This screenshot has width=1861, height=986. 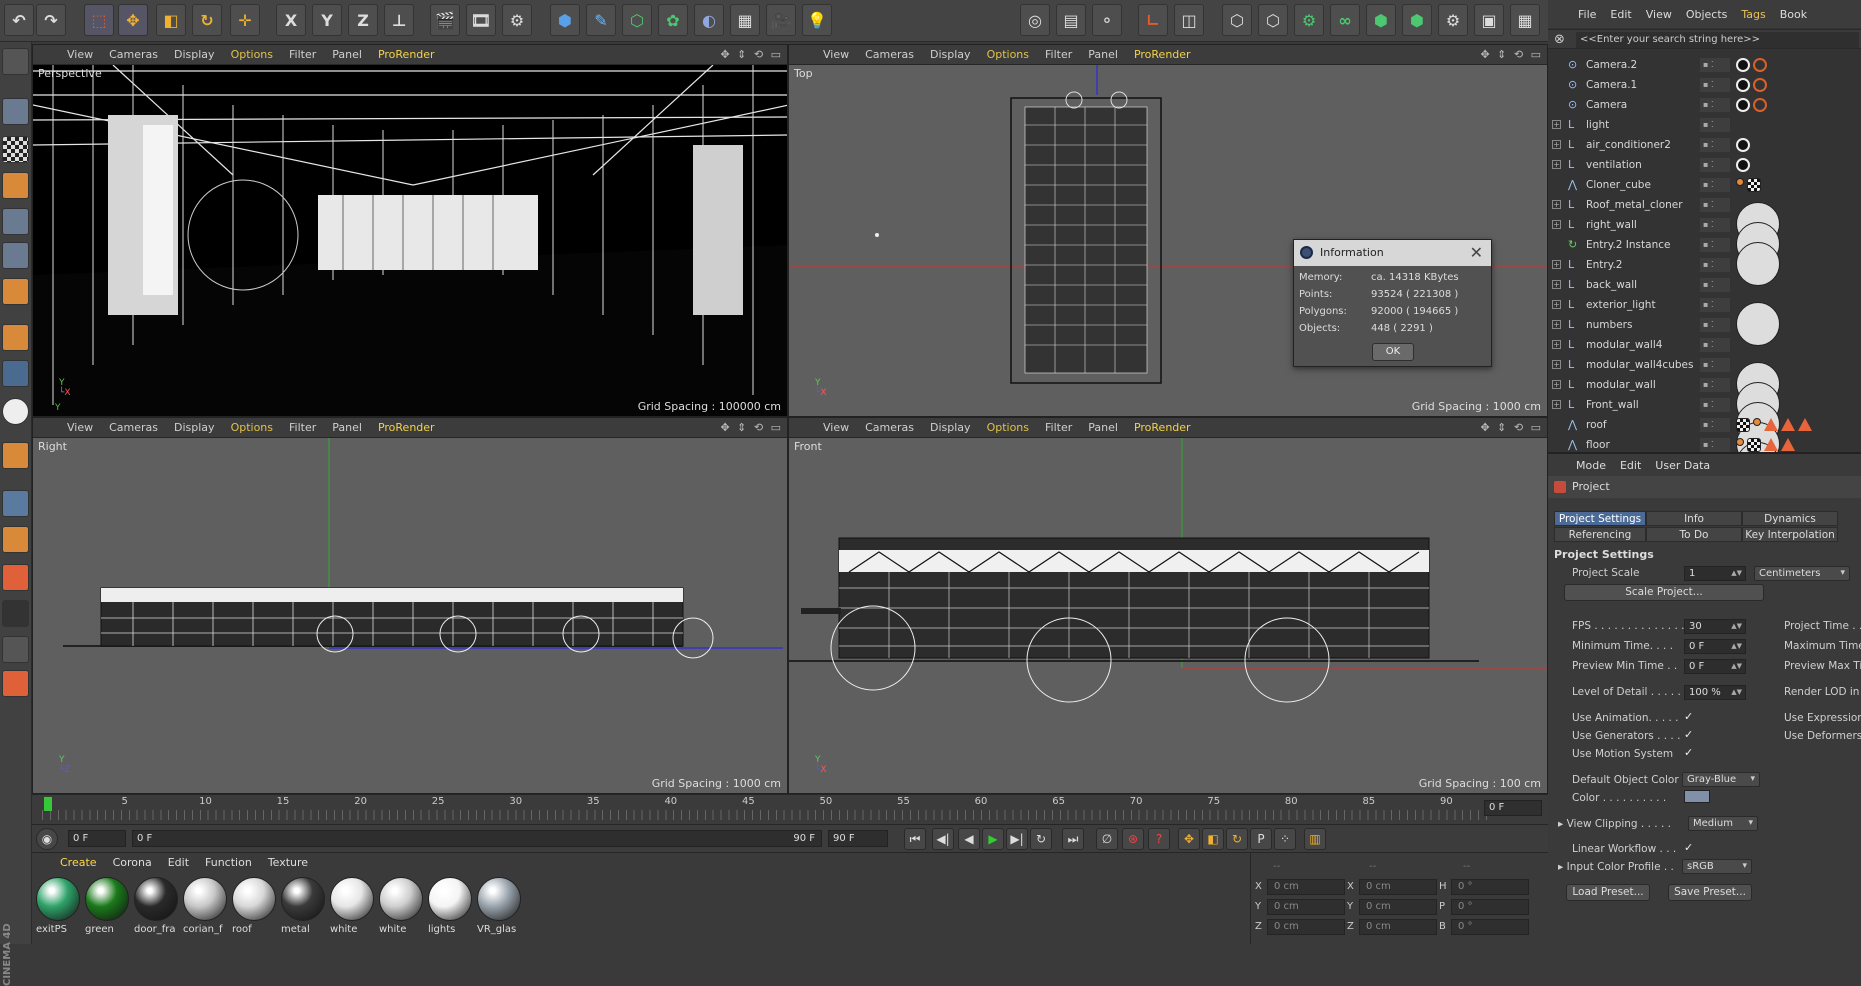 I want to click on enable-axis-icon: ∟, so click(x=1153, y=20).